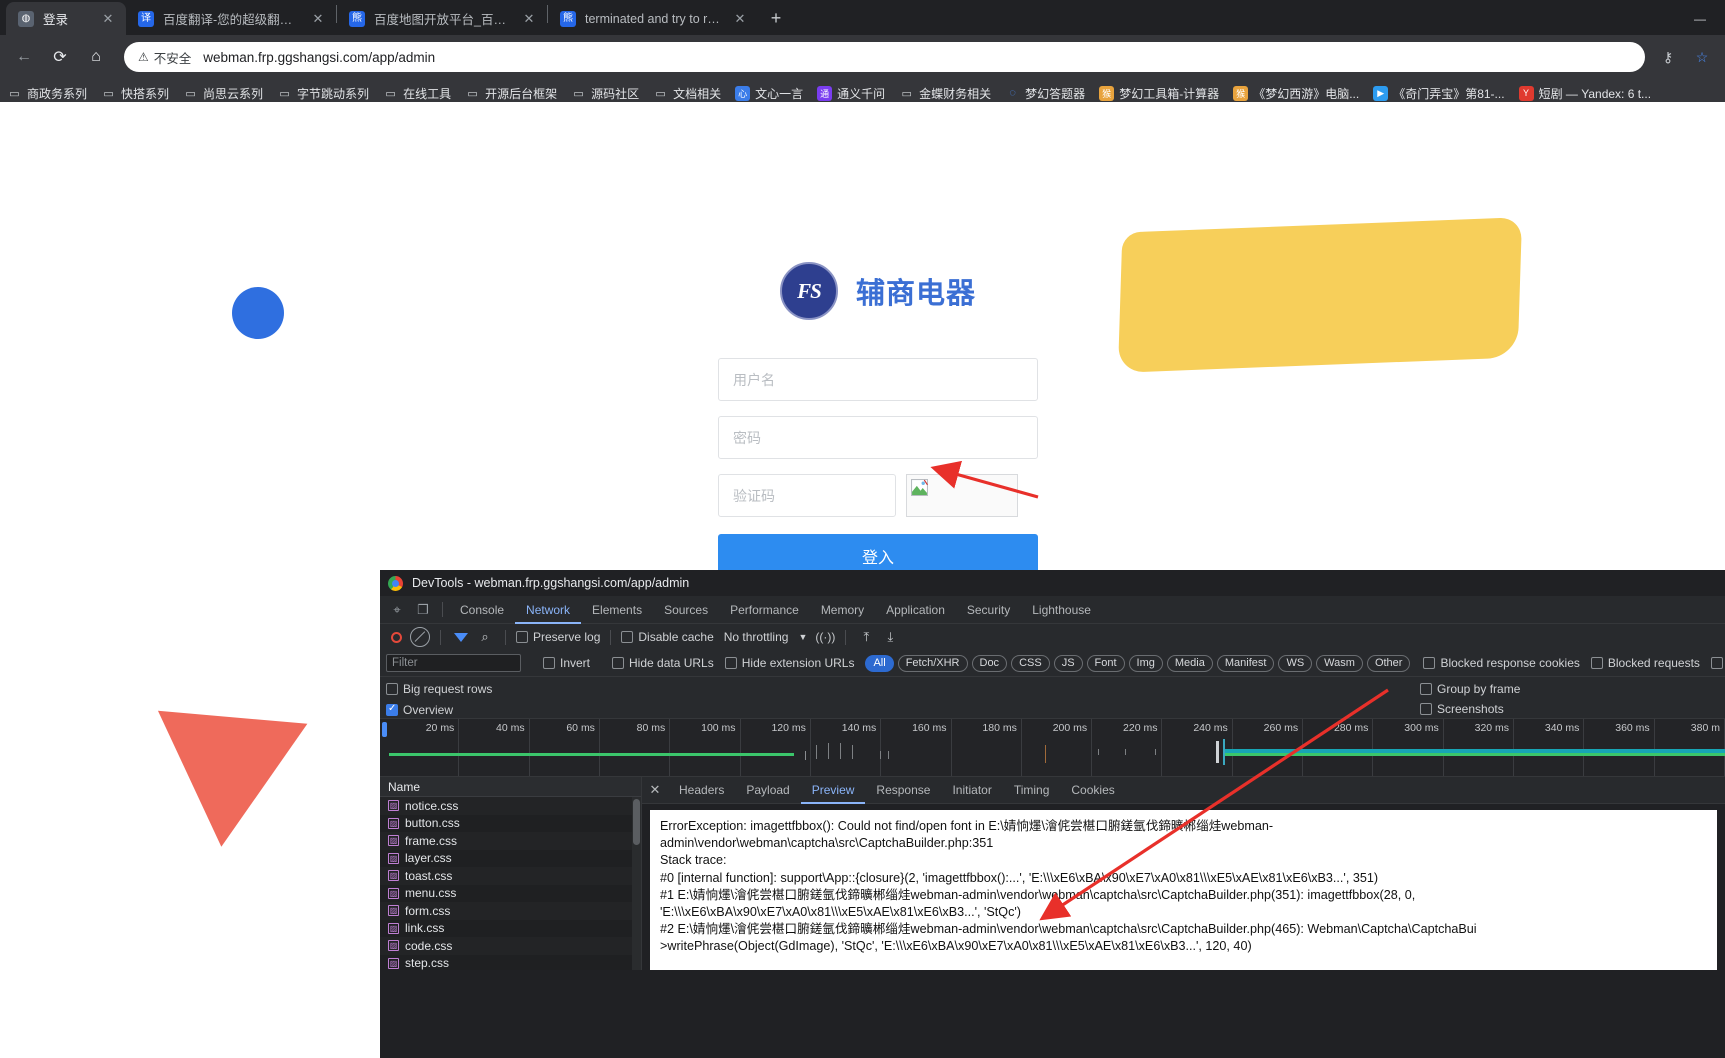 The width and height of the screenshot is (1725, 1058). What do you see at coordinates (636, 822) in the screenshot?
I see `scrollbar-thumb` at bounding box center [636, 822].